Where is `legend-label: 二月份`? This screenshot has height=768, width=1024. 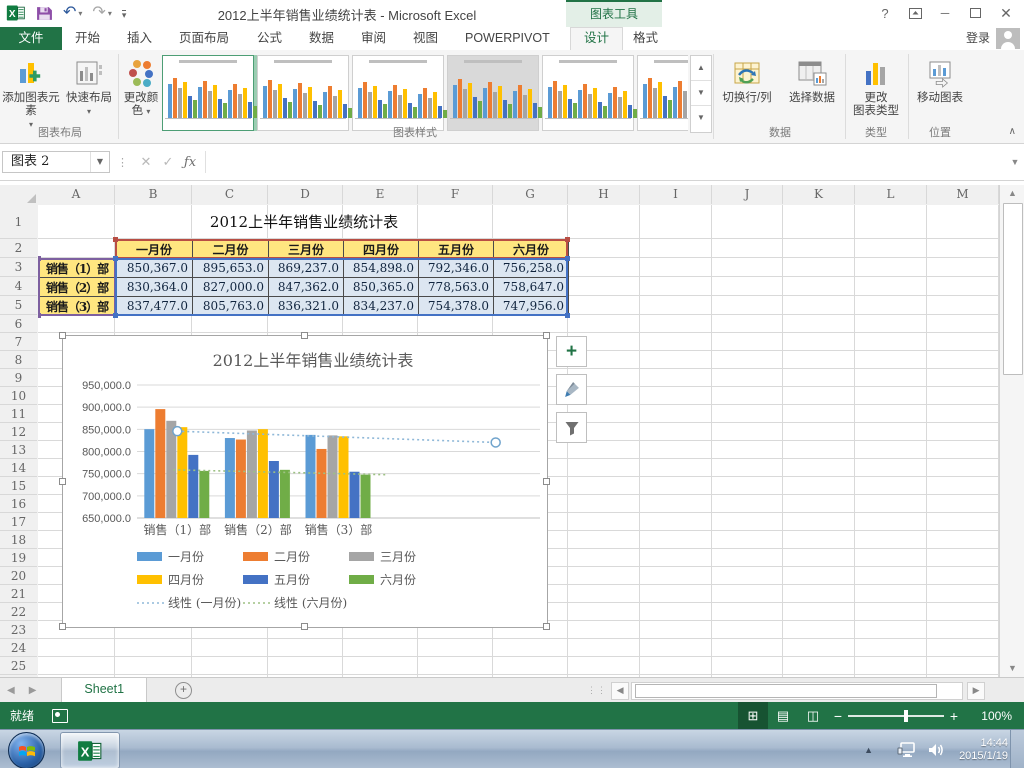 legend-label: 二月份 is located at coordinates (292, 557).